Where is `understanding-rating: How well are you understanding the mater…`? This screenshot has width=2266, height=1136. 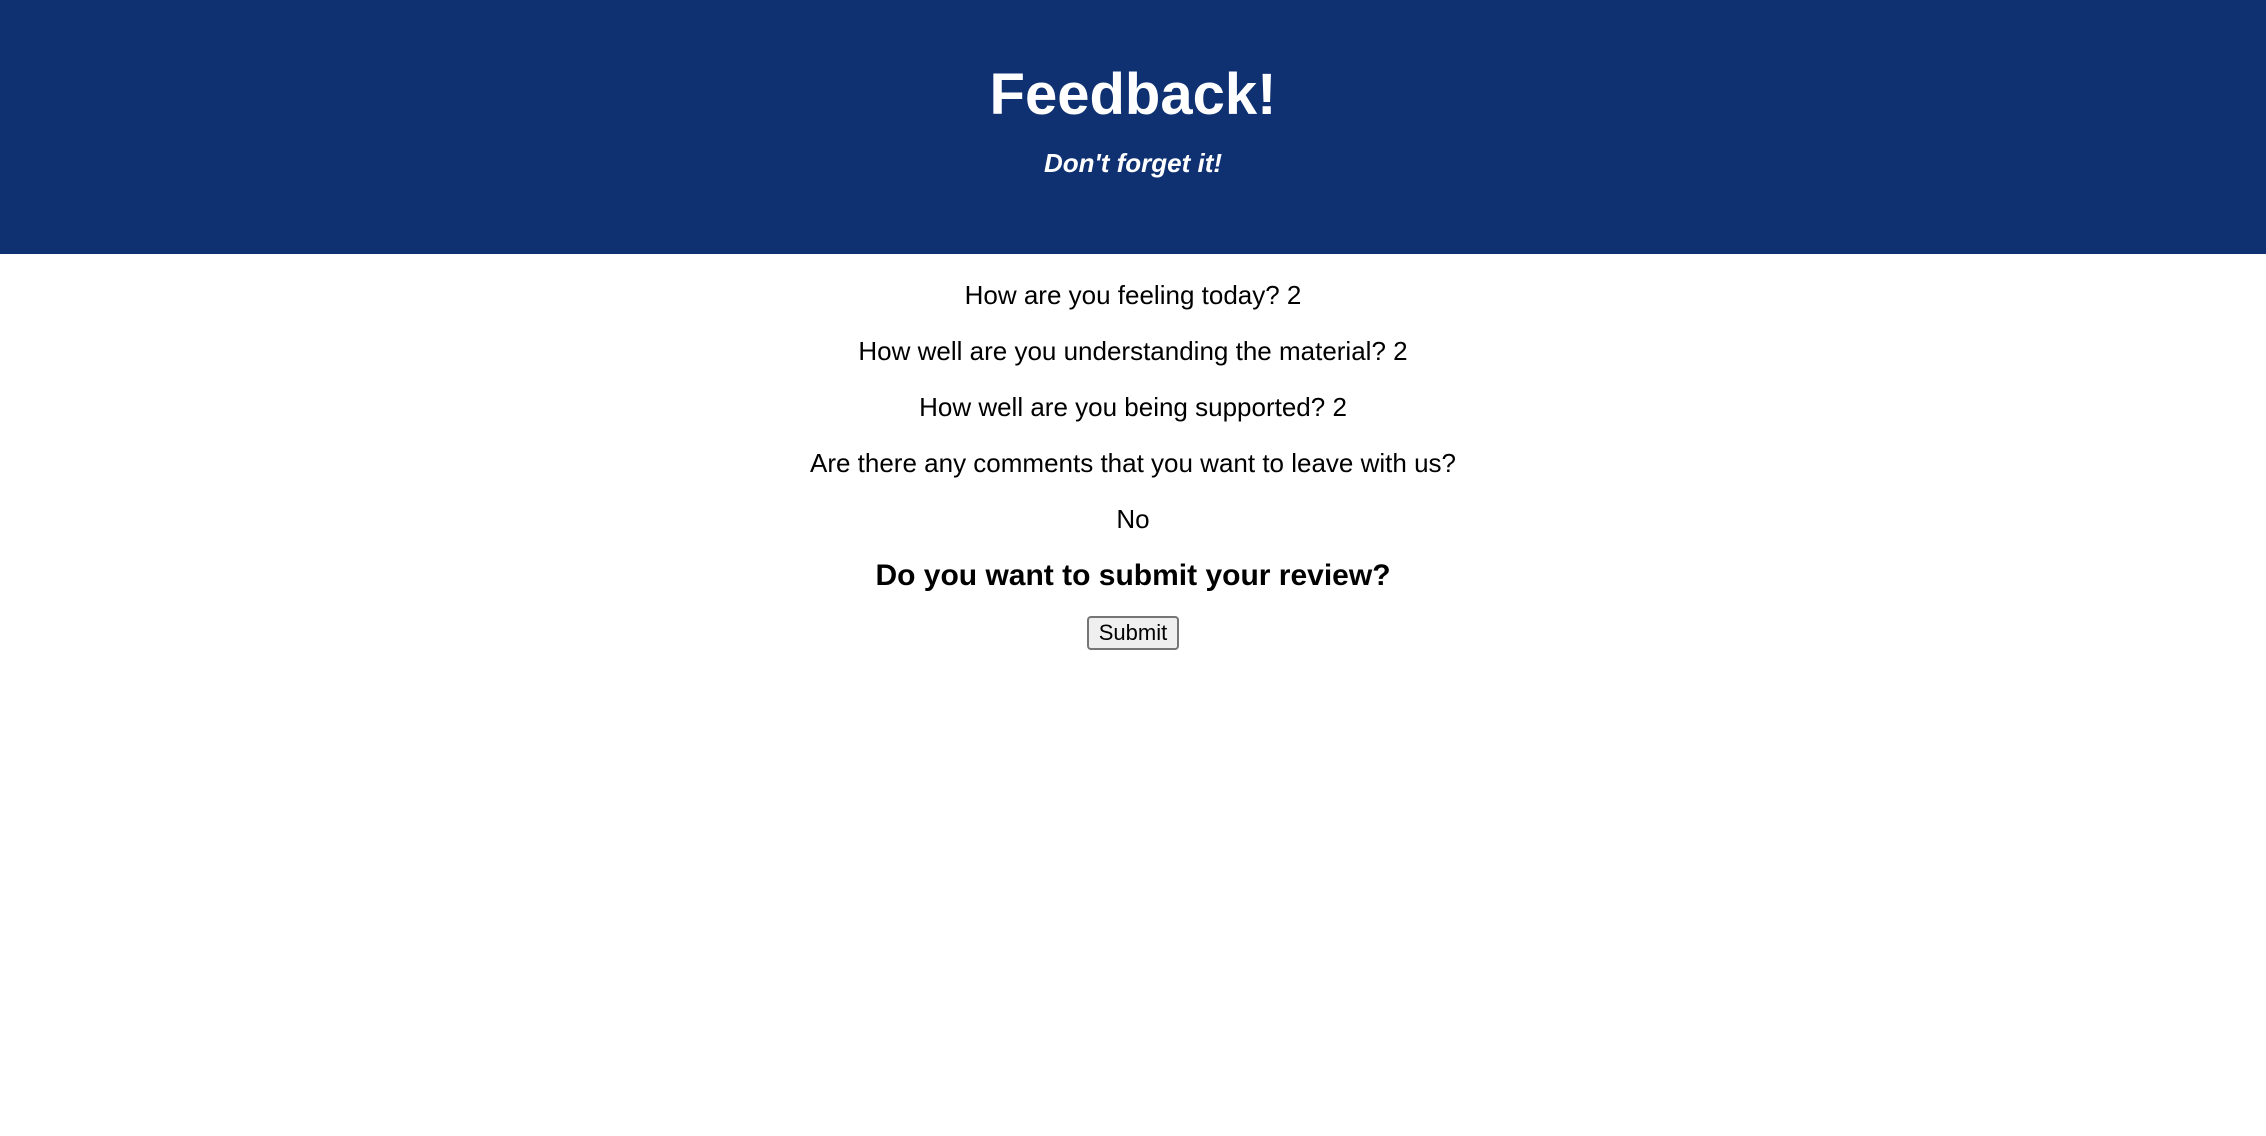
understanding-rating: How well are you understanding the mater… is located at coordinates (1133, 351).